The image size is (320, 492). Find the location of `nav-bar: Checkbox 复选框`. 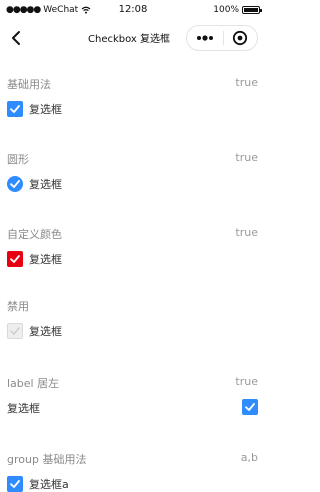

nav-bar: Checkbox 复选框 is located at coordinates (133, 38).